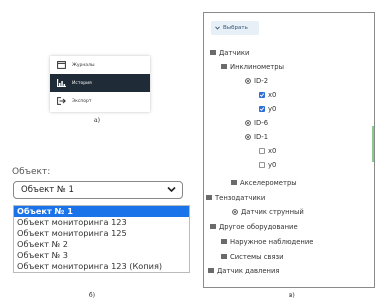 This screenshot has height=302, width=379. What do you see at coordinates (61, 83) in the screenshot?
I see `history-chart-icon` at bounding box center [61, 83].